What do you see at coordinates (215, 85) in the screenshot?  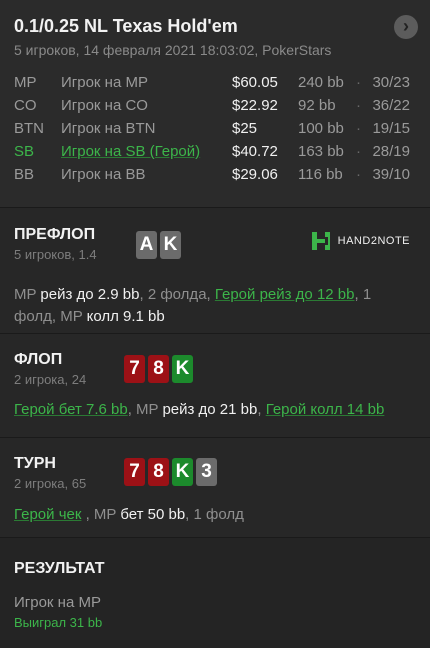 I see `player-row-mp: MP Игрок на MP $60.05 240 bb · 30/23` at bounding box center [215, 85].